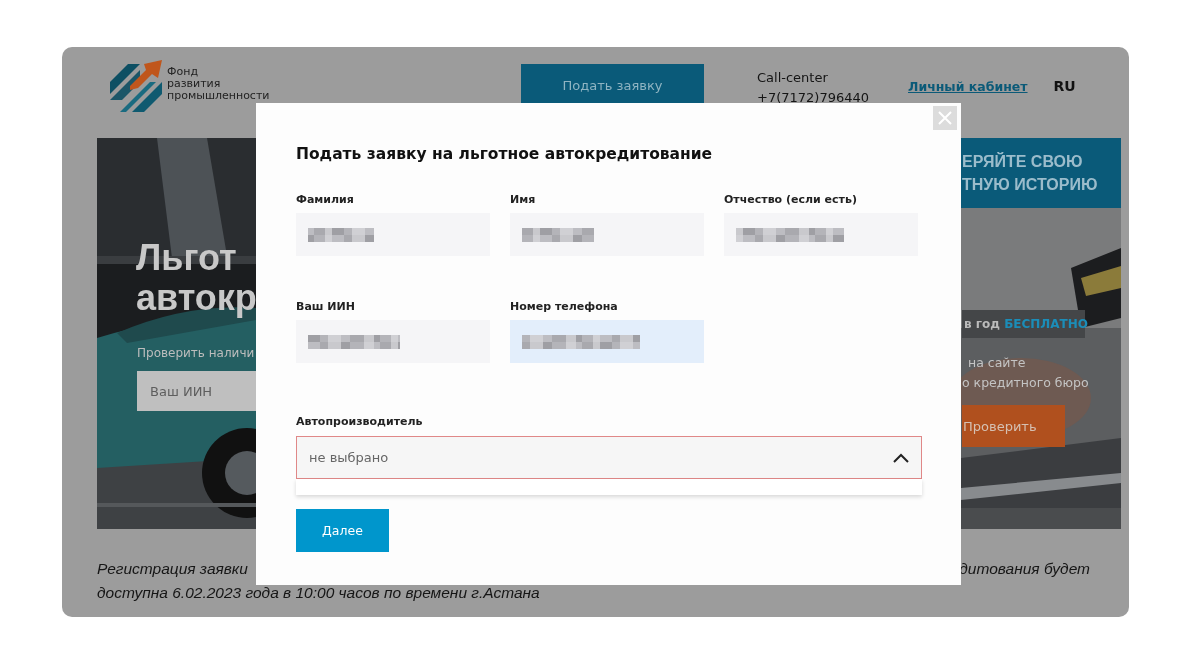 This screenshot has height=671, width=1193. What do you see at coordinates (564, 306) in the screenshot?
I see `field-label: Номер телефона` at bounding box center [564, 306].